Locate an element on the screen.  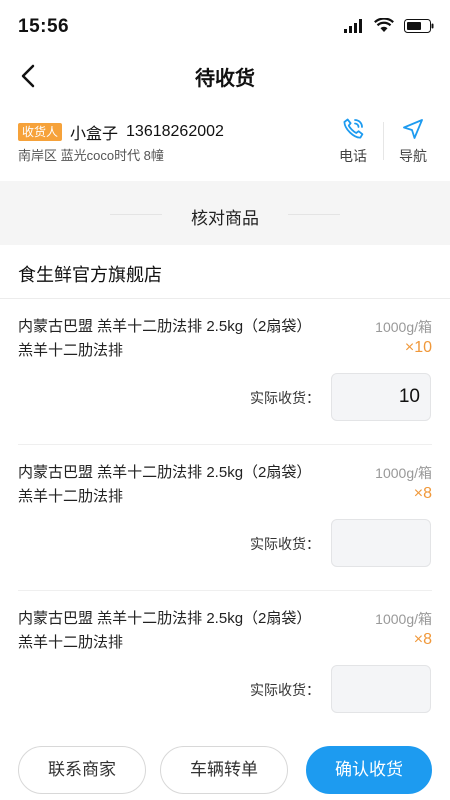
vehicle-transfer-button: 车辆转单 is located at coordinates (224, 770).